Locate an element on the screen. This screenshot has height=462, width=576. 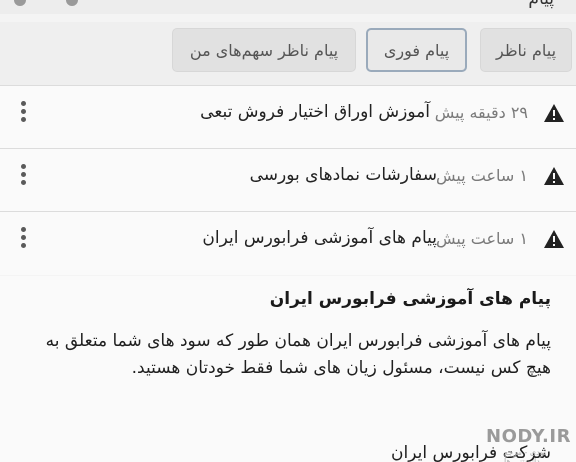
back-icon is located at coordinates (20, 3).